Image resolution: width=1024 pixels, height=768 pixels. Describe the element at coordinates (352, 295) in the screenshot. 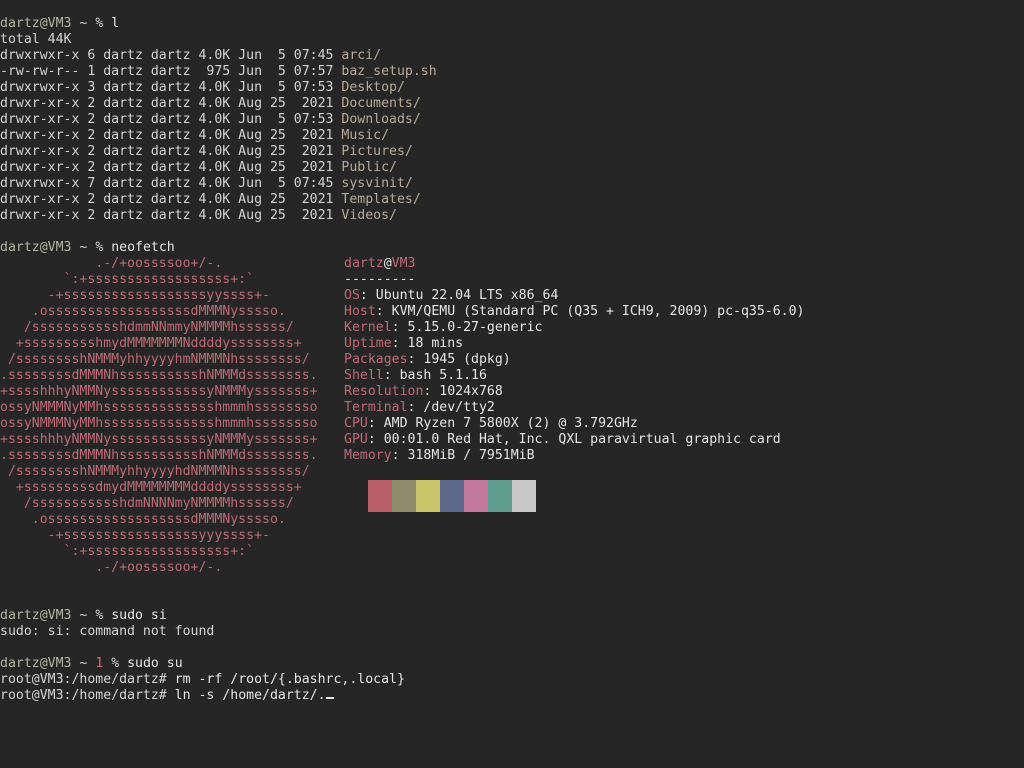

I see `info-key: OS` at that location.